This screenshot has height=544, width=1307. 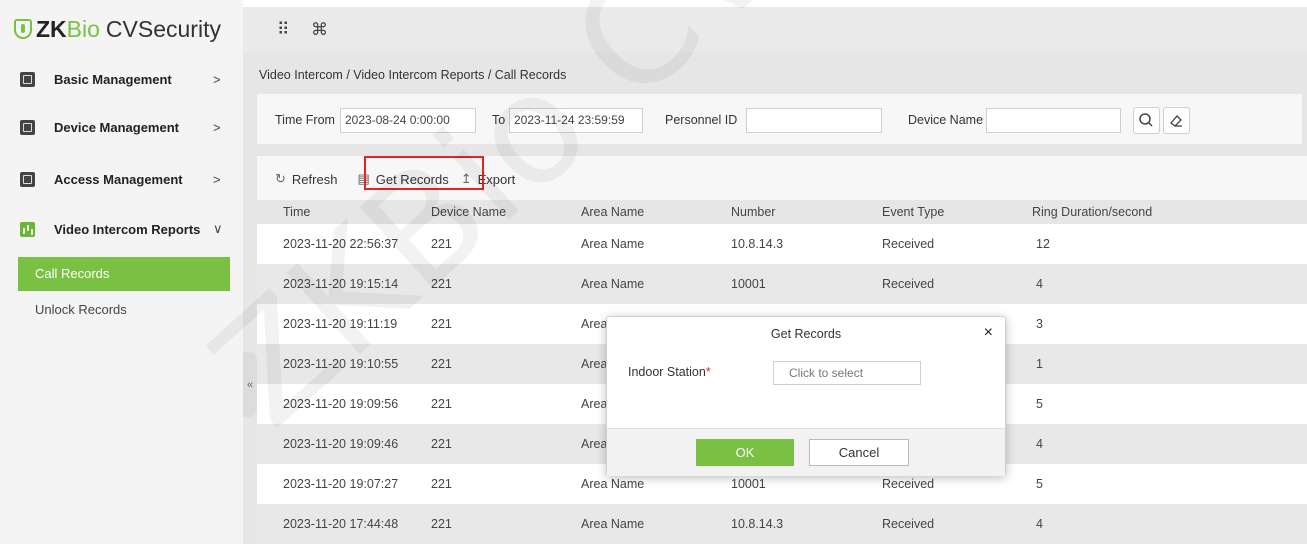 What do you see at coordinates (806, 334) in the screenshot?
I see `dialog-title: Get Records` at bounding box center [806, 334].